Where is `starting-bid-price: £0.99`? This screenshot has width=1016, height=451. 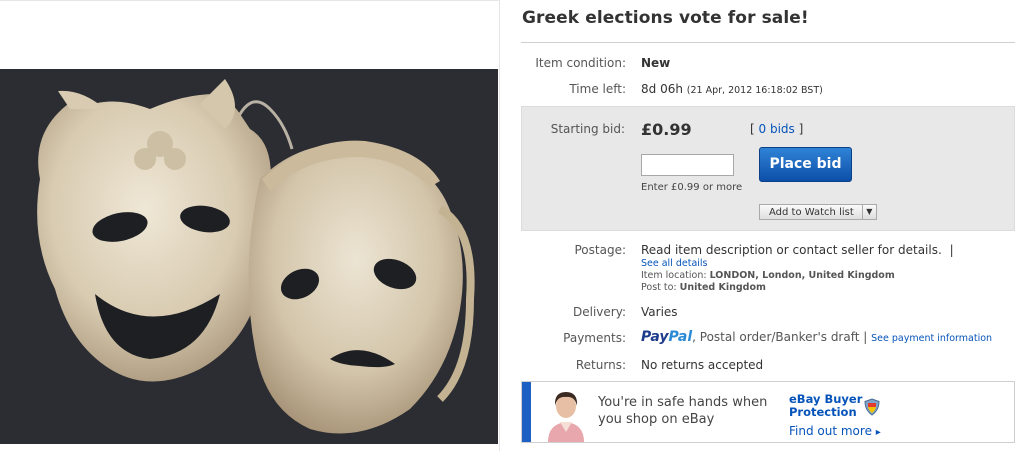
starting-bid-price: £0.99 is located at coordinates (666, 129).